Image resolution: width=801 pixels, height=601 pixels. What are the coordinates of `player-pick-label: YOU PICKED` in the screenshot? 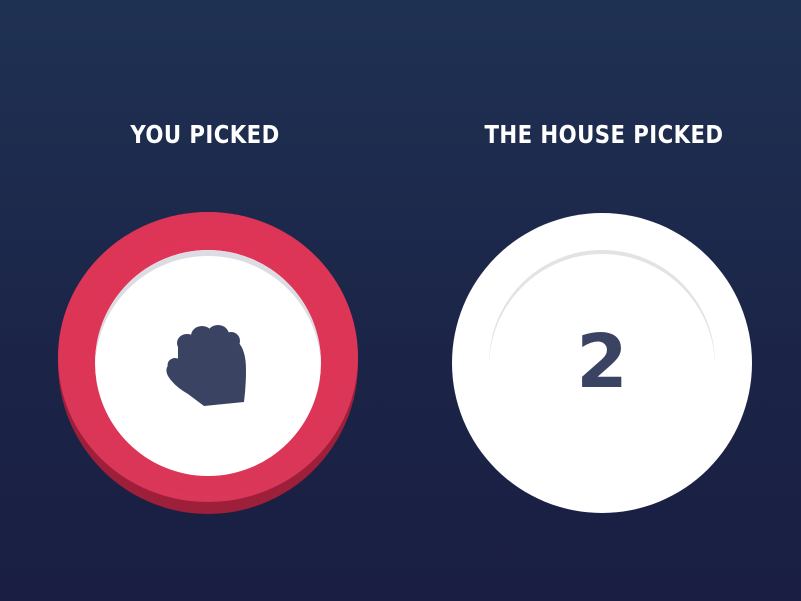 It's located at (205, 134).